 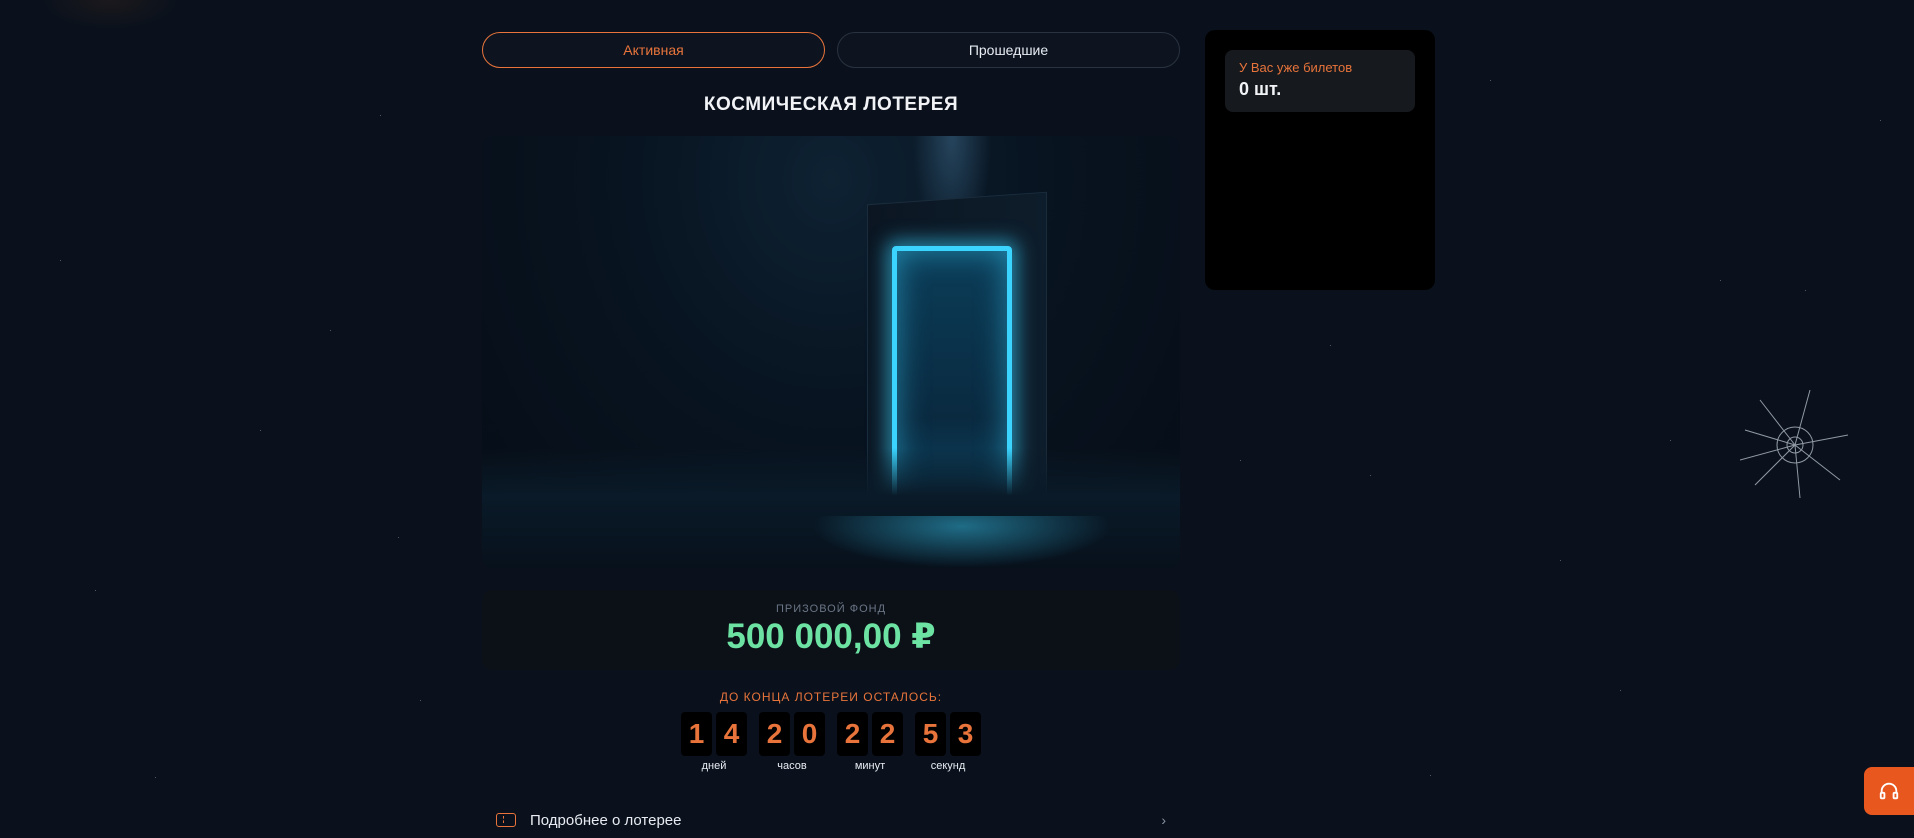 What do you see at coordinates (696, 734) in the screenshot?
I see `countdown-digit: 1` at bounding box center [696, 734].